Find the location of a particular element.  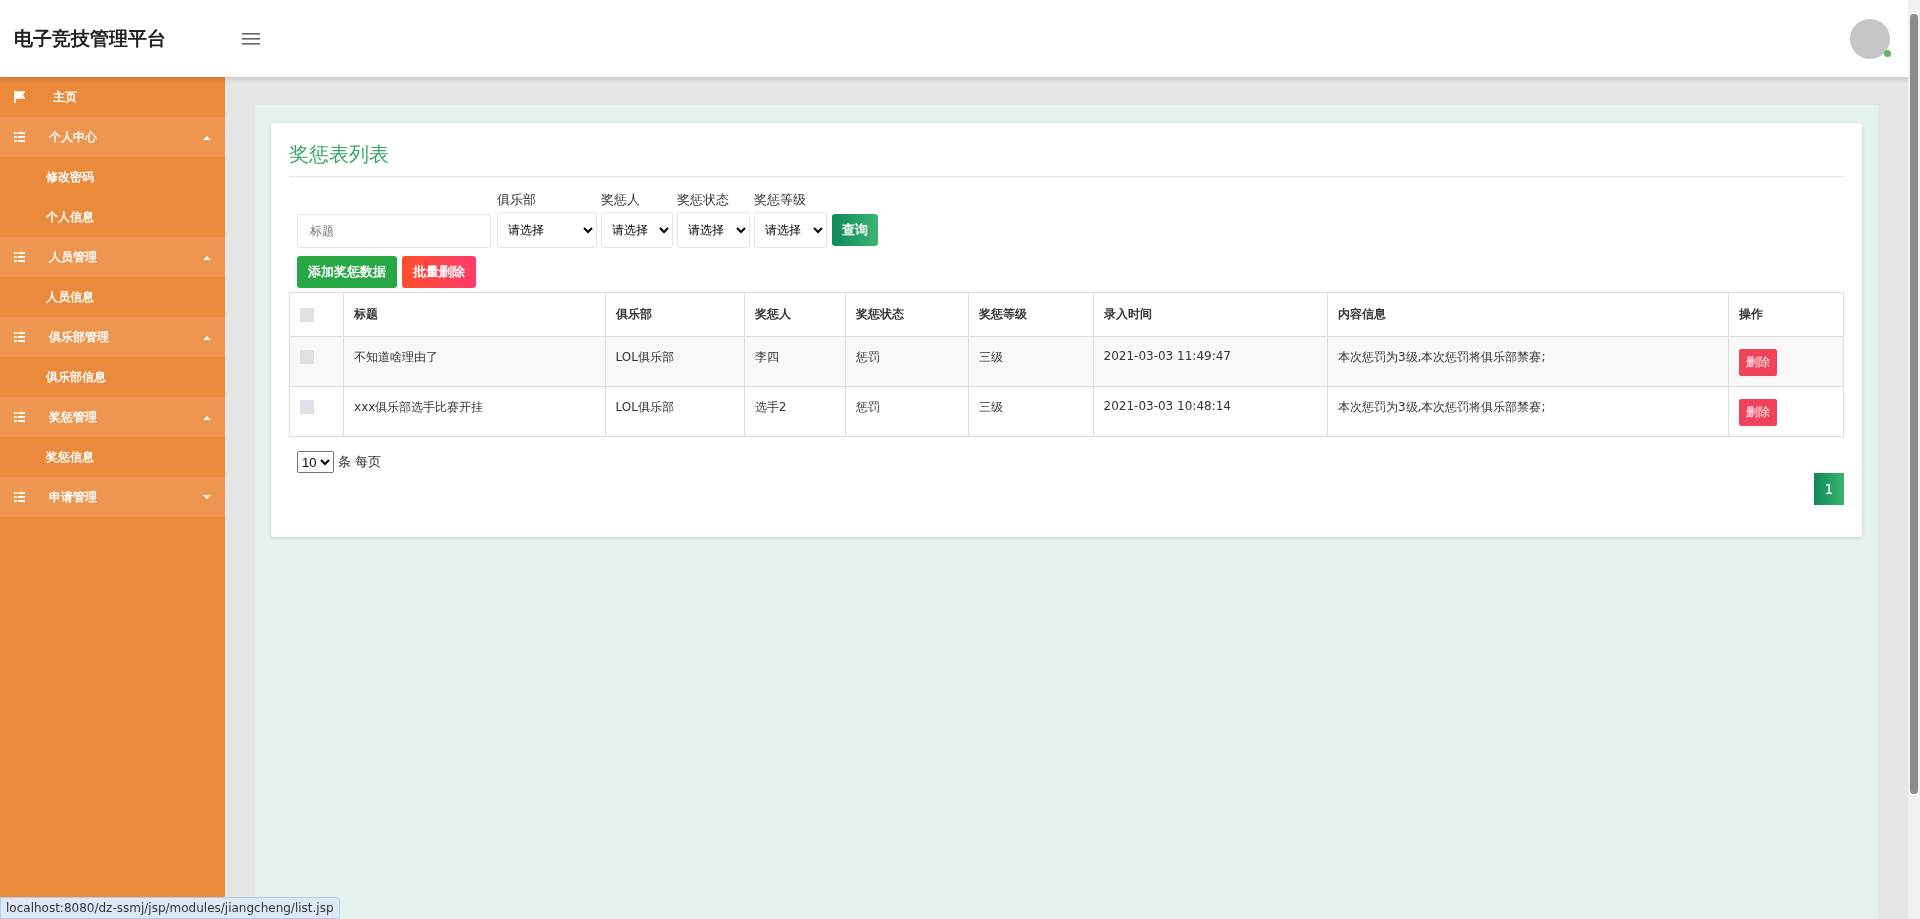

batch-delete-button: 批量删除 is located at coordinates (439, 272).